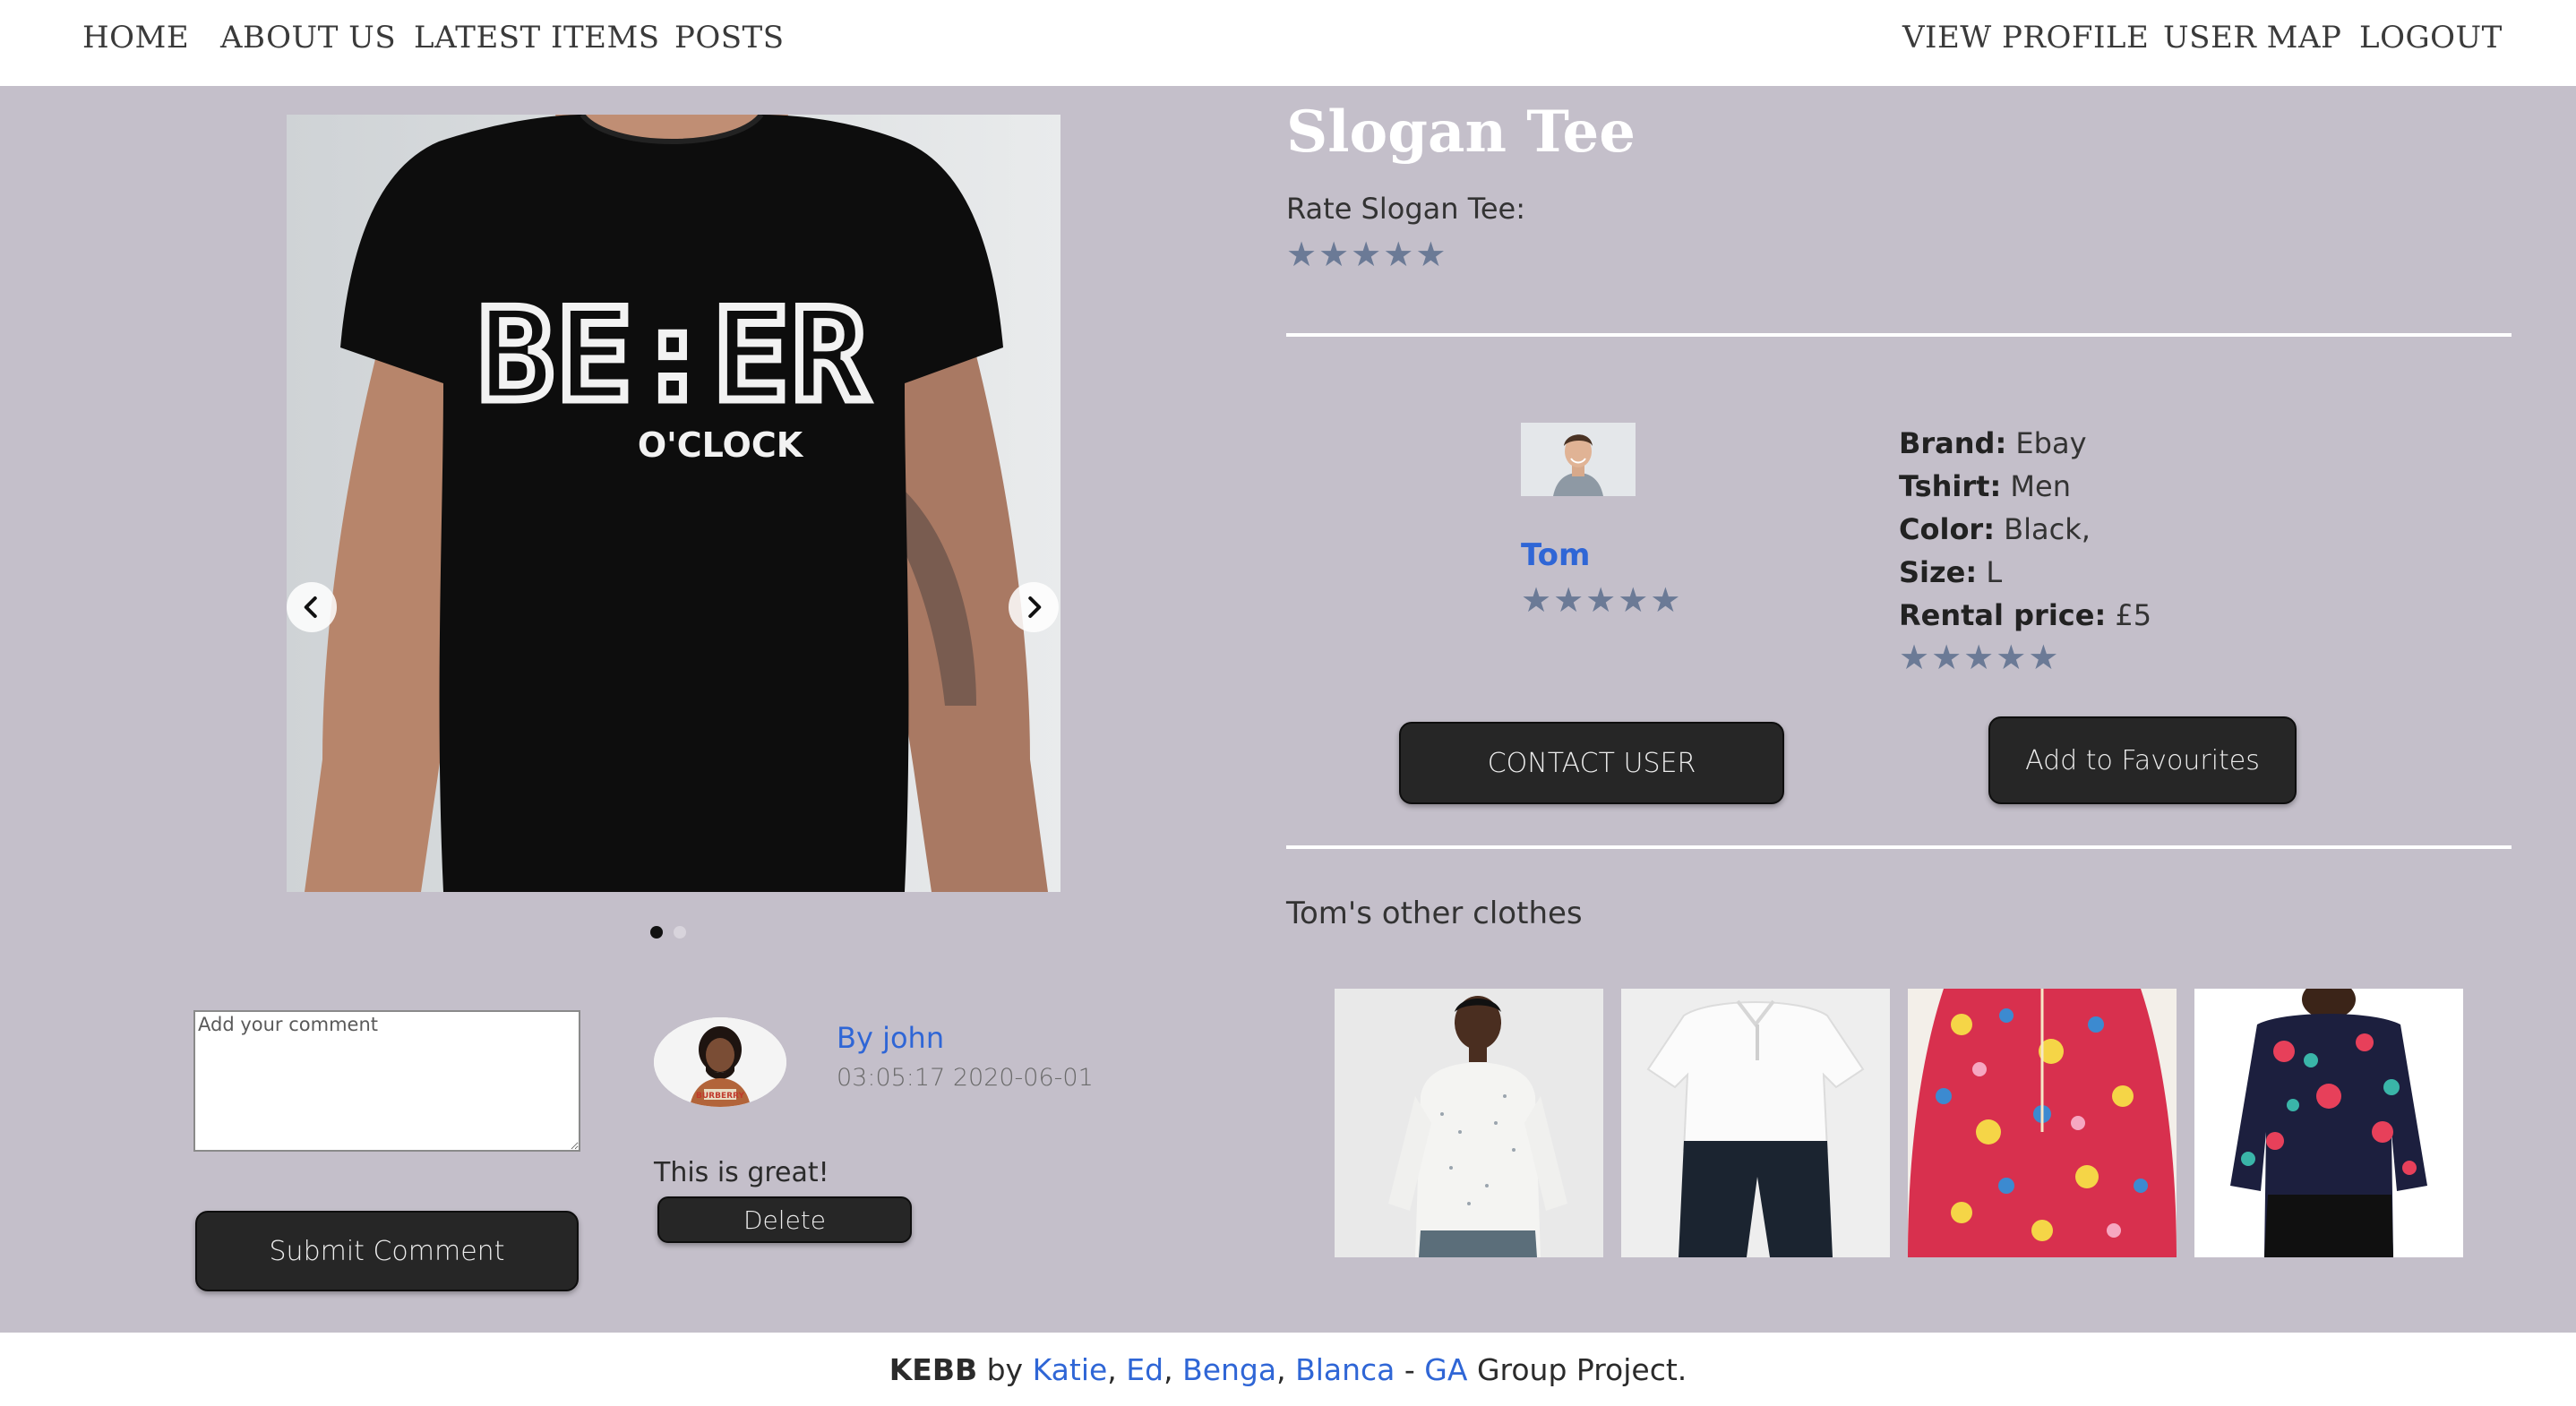 This screenshot has width=2576, height=1406. What do you see at coordinates (2051, 443) in the screenshot?
I see `detail-brand-value: Ebay` at bounding box center [2051, 443].